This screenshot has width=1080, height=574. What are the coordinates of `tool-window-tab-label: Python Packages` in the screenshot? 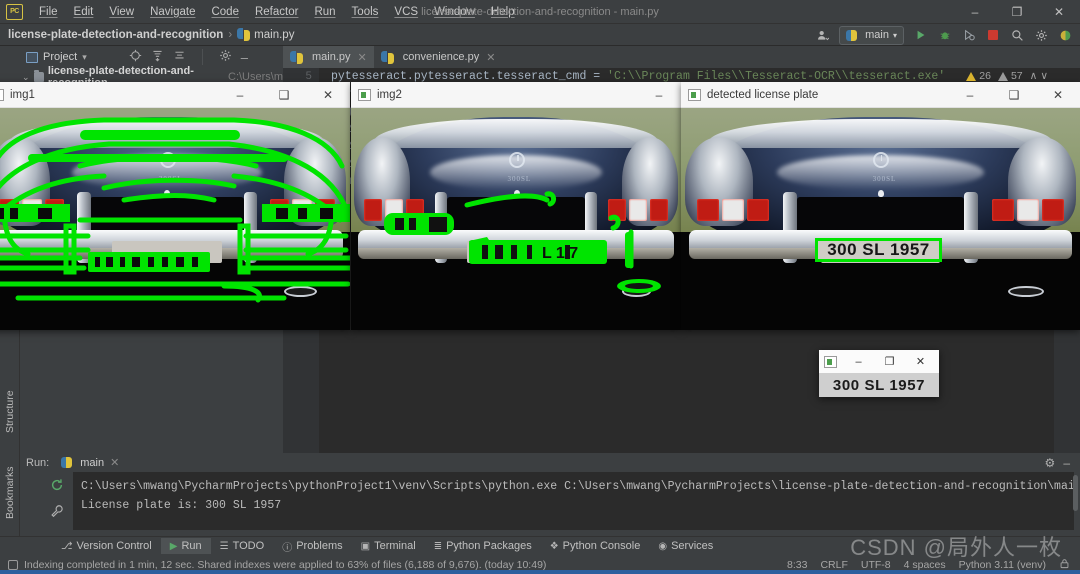 It's located at (489, 546).